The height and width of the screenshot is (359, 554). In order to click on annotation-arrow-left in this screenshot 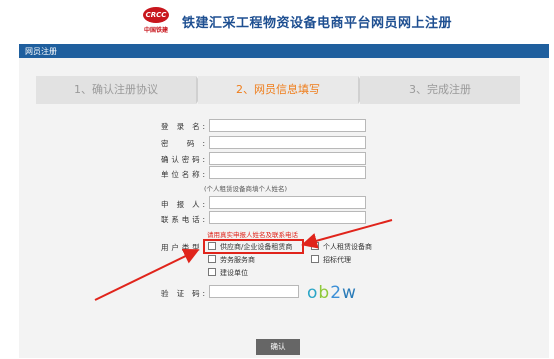, I will do `click(147, 275)`.